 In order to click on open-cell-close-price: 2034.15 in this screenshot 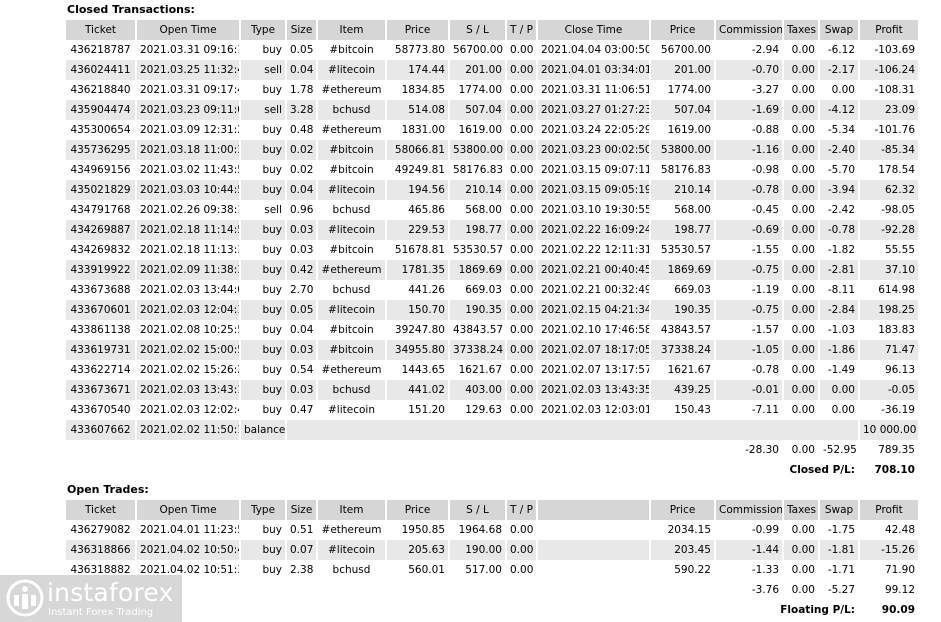, I will do `click(689, 530)`.